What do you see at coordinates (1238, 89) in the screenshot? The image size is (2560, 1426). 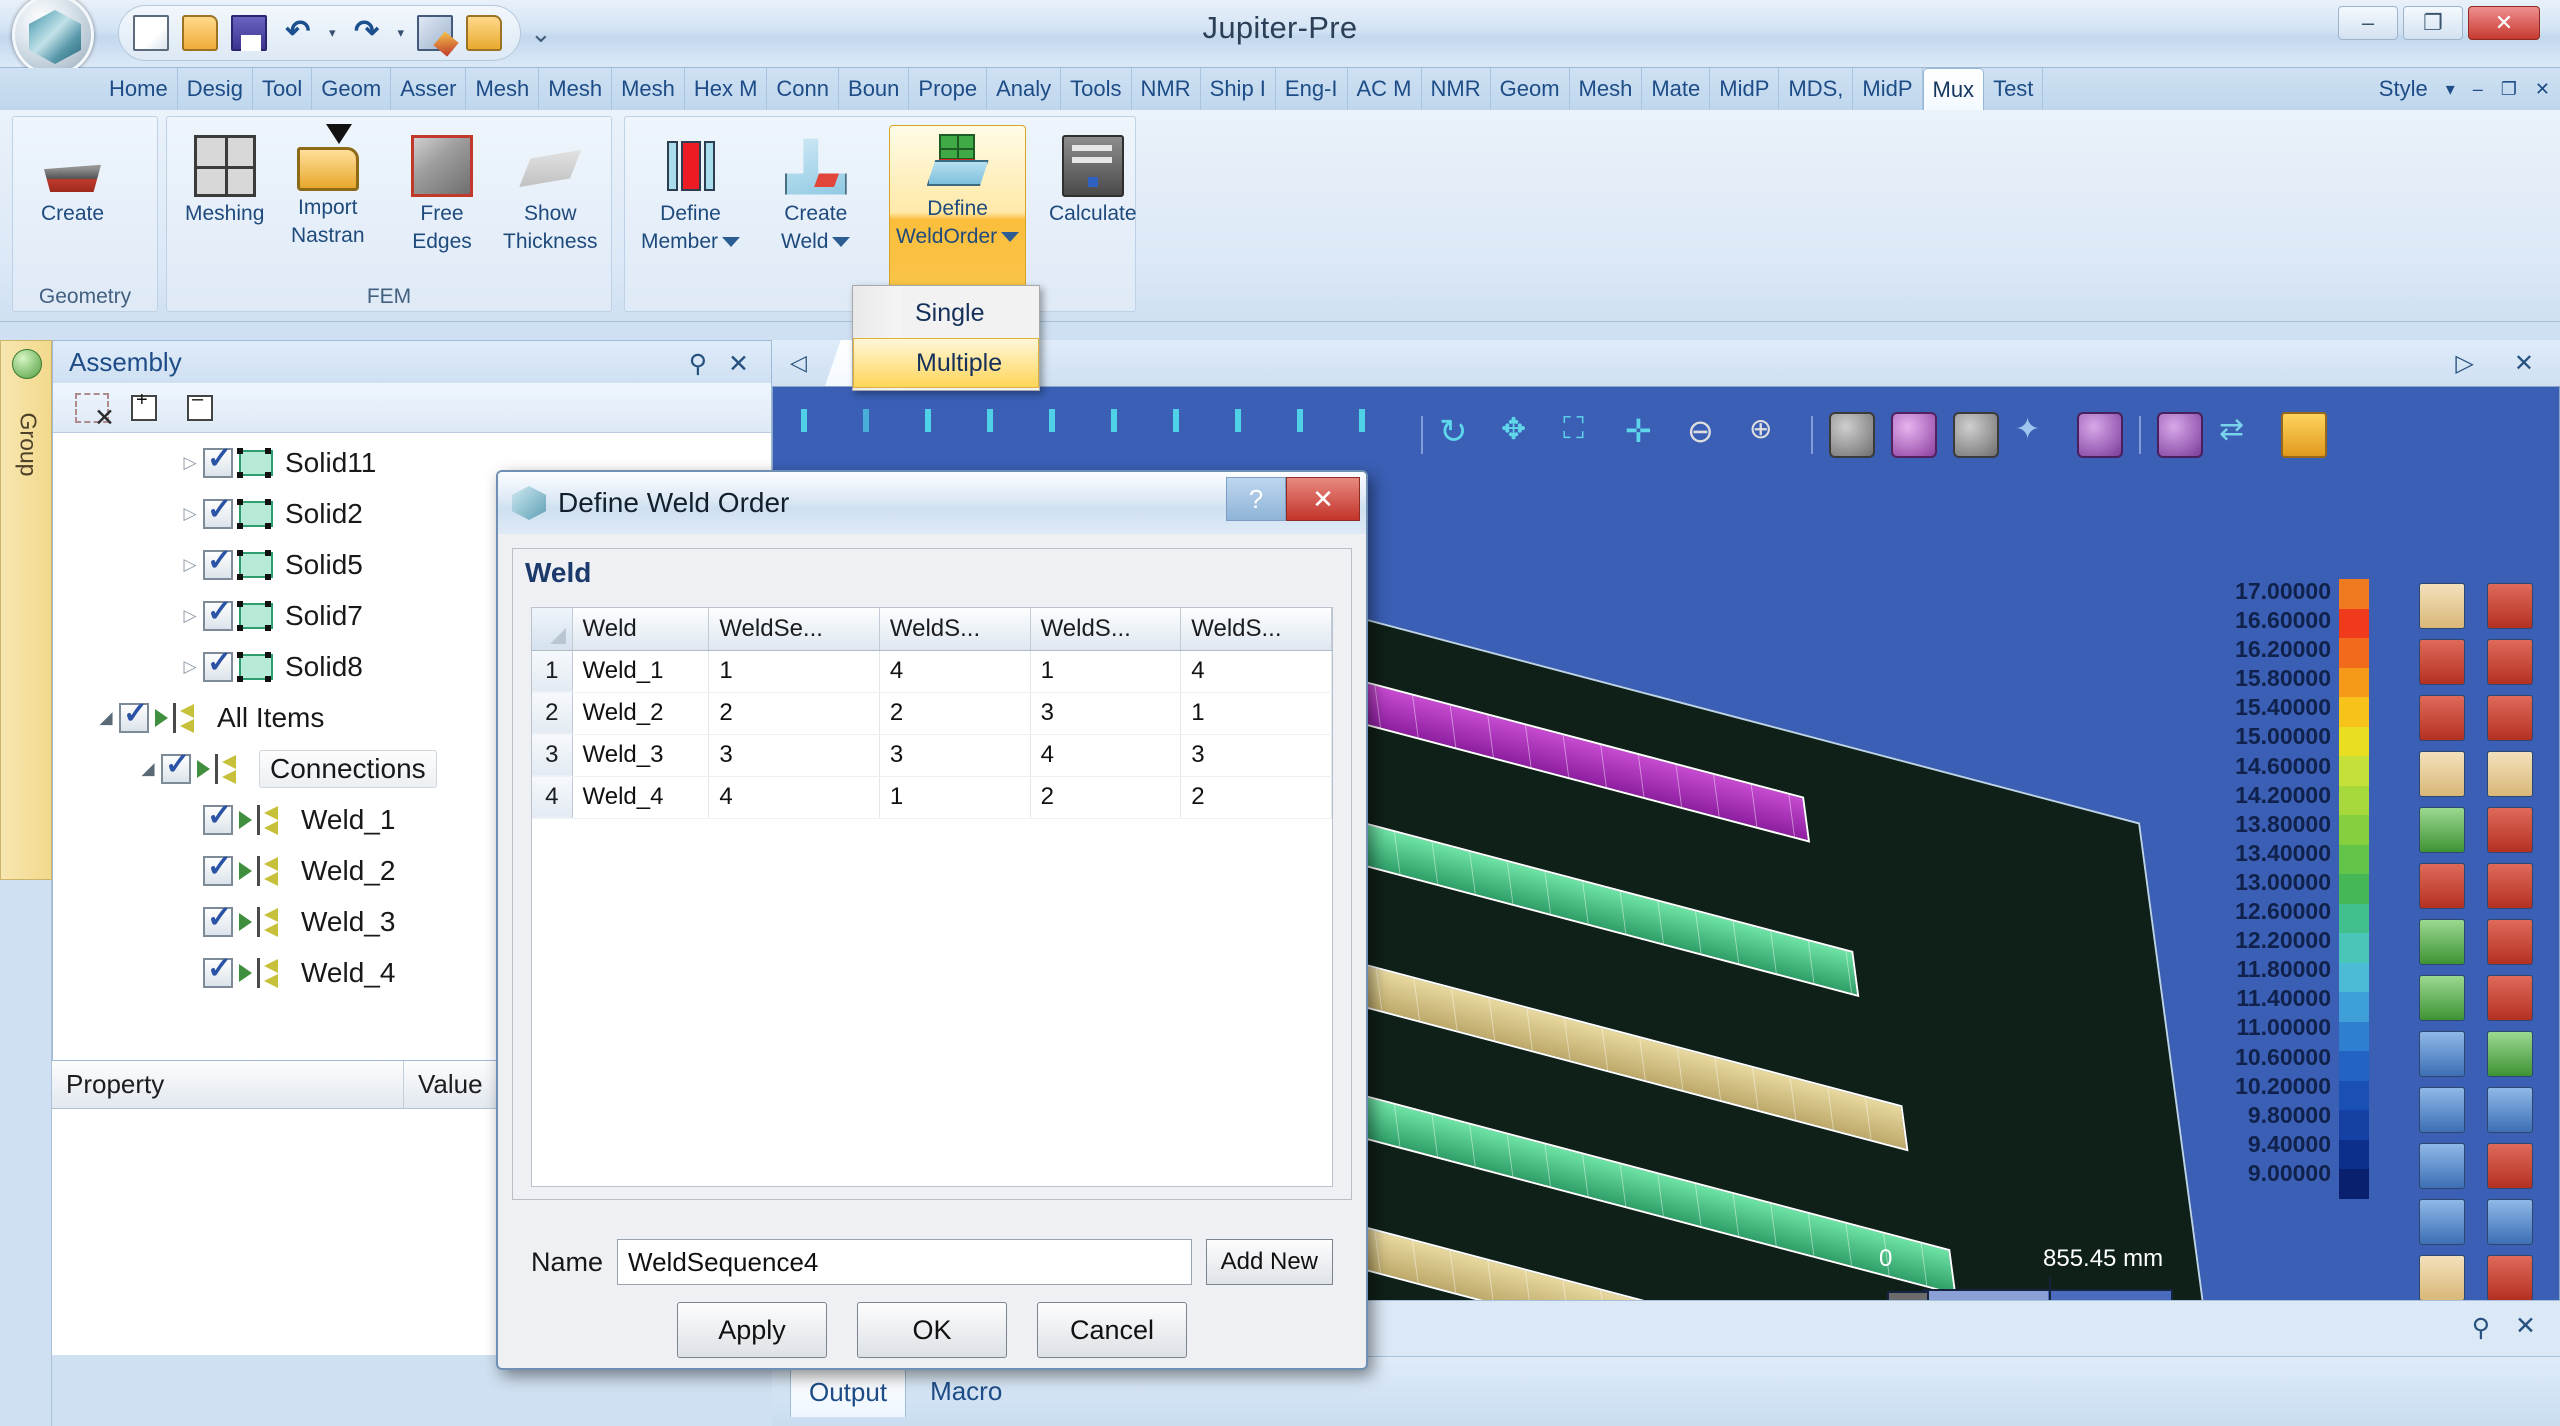 I see `ribbon-tab-ship-i: Ship I` at bounding box center [1238, 89].